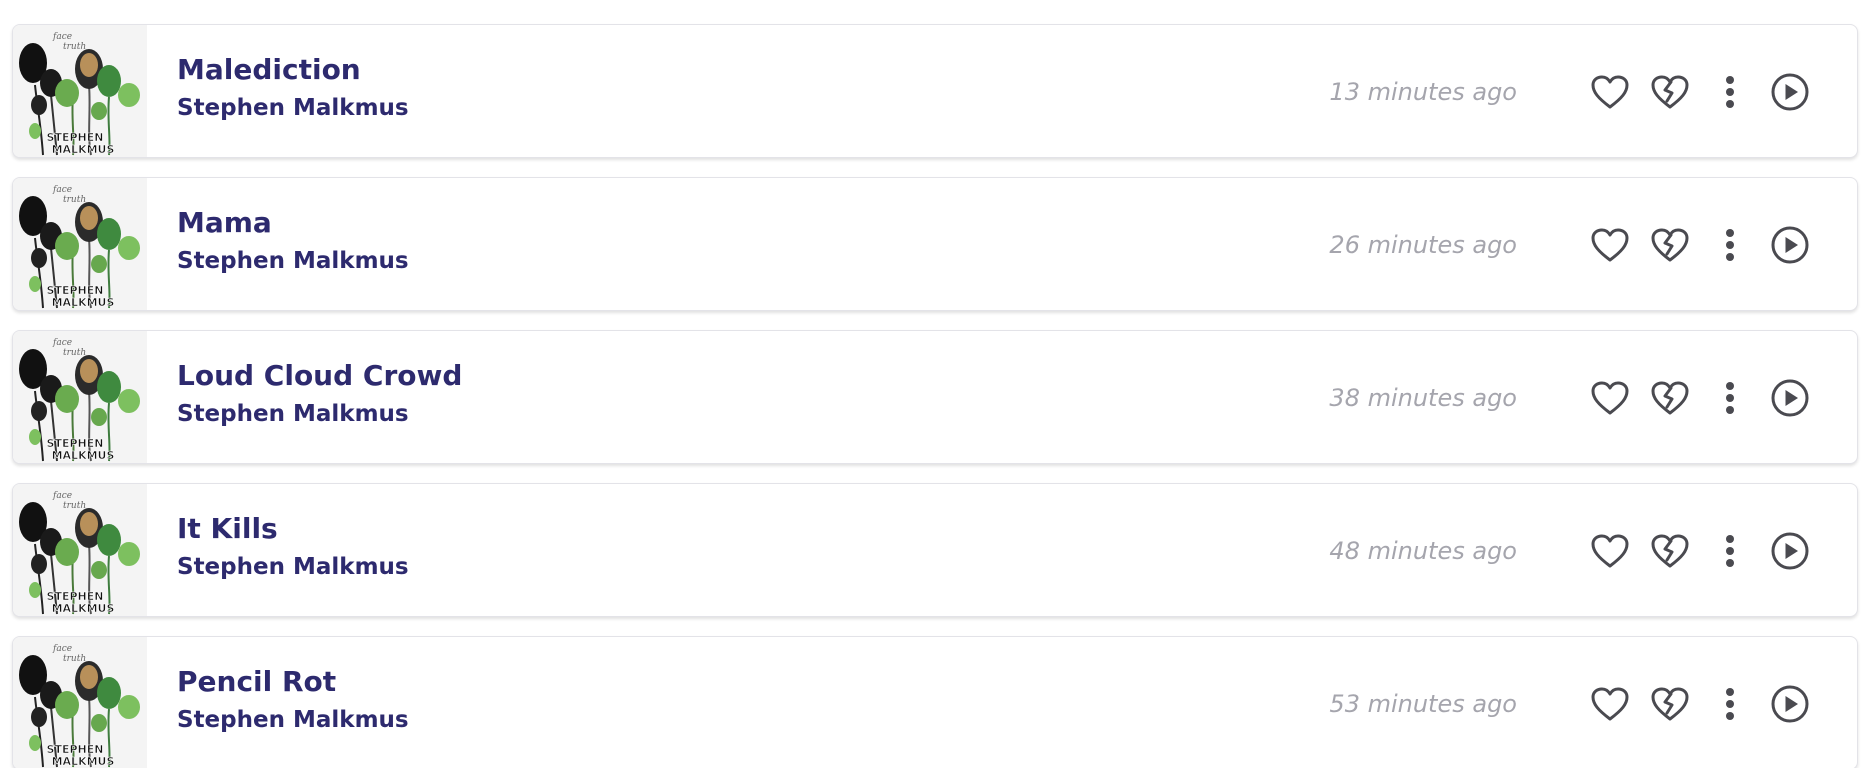  I want to click on played-timestamp: 26 minutes ago, so click(1423, 245).